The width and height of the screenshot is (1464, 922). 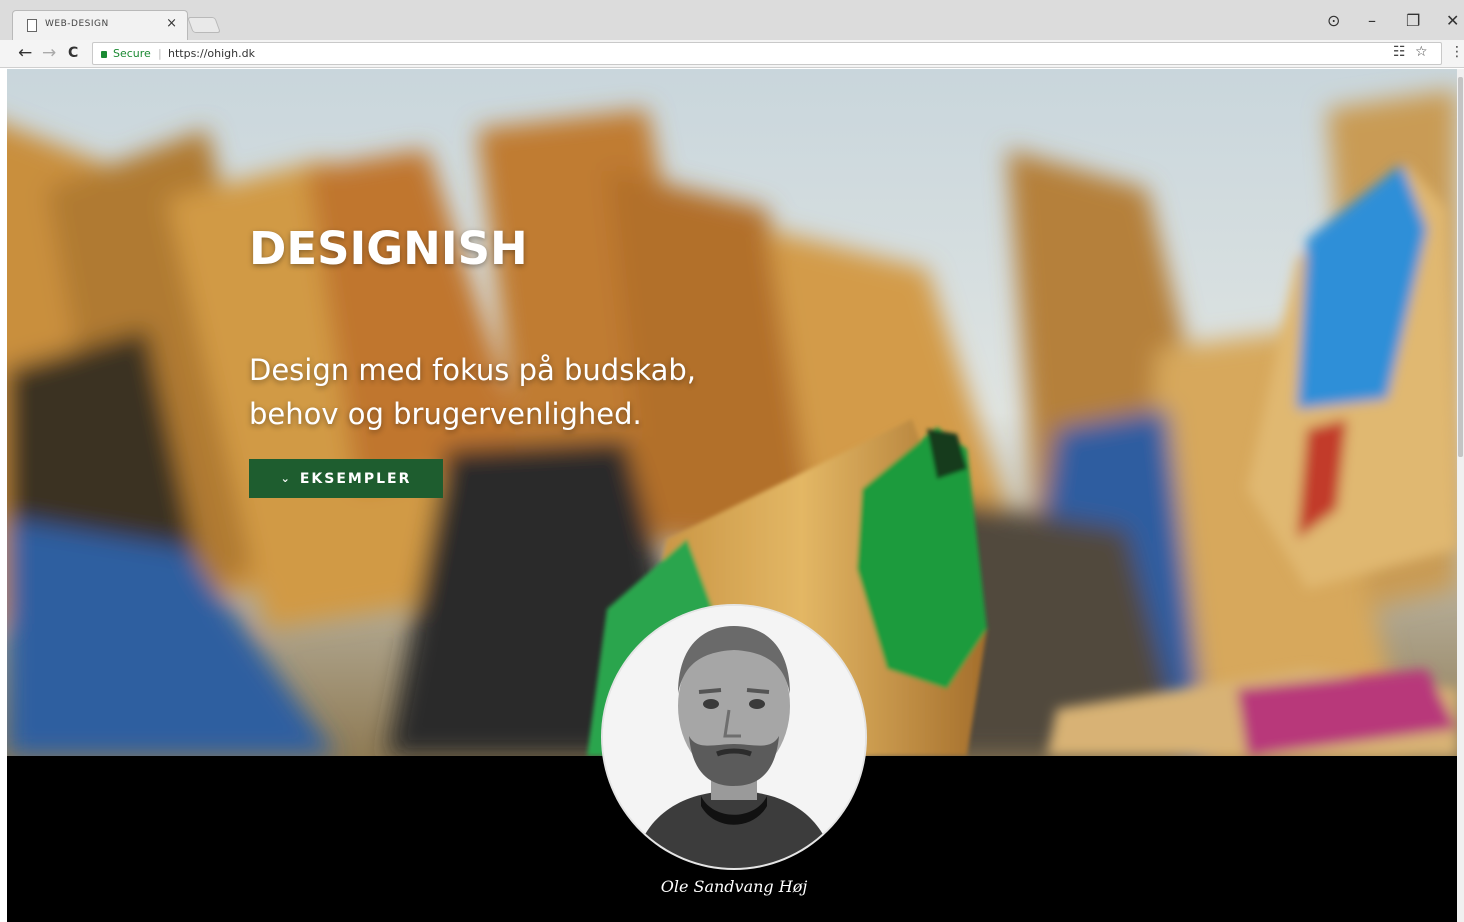 I want to click on minimize-button: –, so click(x=1372, y=20).